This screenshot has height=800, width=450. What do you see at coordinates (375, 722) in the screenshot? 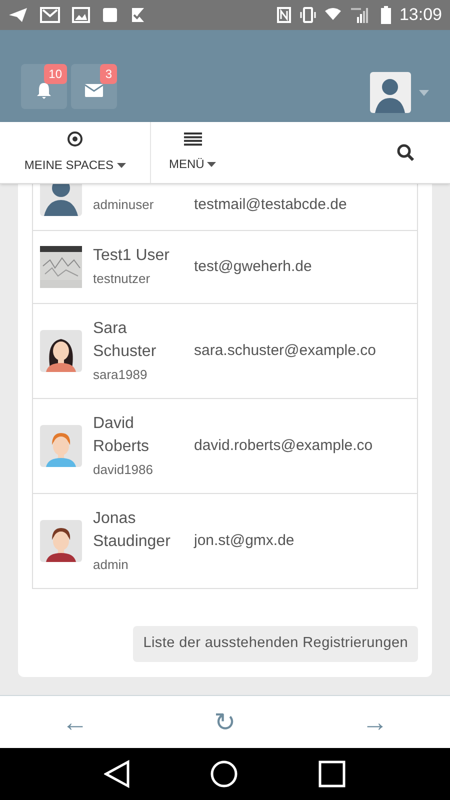
I see `forward-button: →` at bounding box center [375, 722].